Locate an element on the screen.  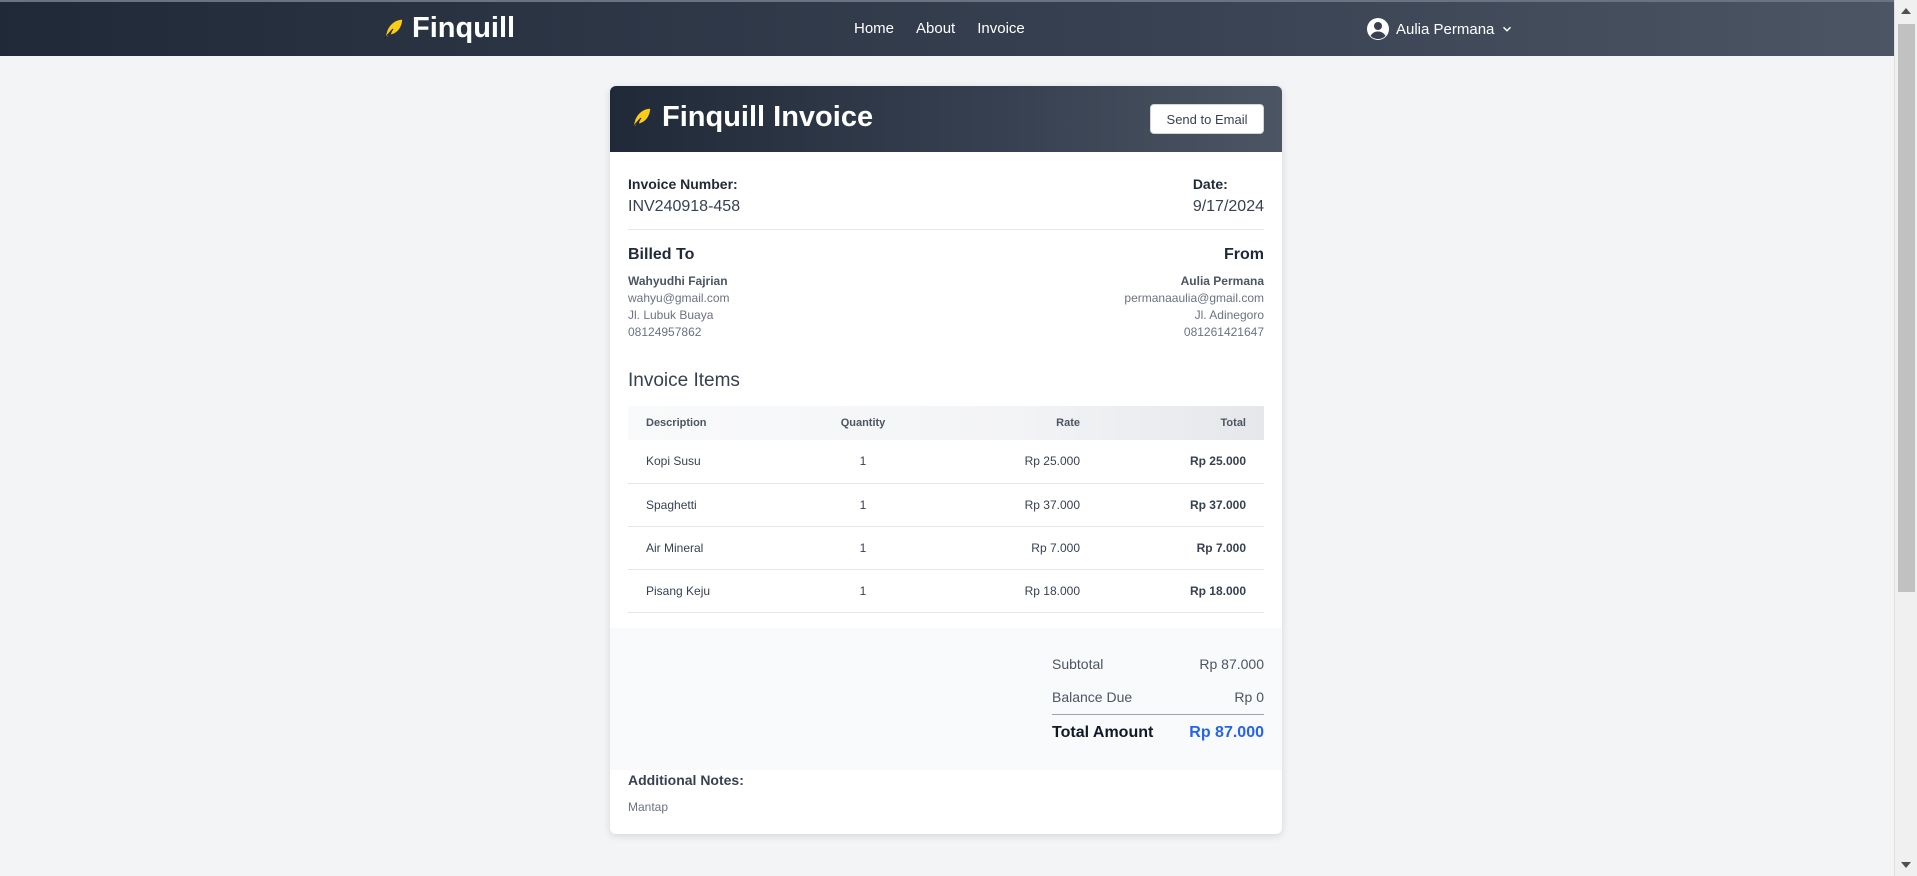
item-rate: Rp 37.000 is located at coordinates (1013, 505).